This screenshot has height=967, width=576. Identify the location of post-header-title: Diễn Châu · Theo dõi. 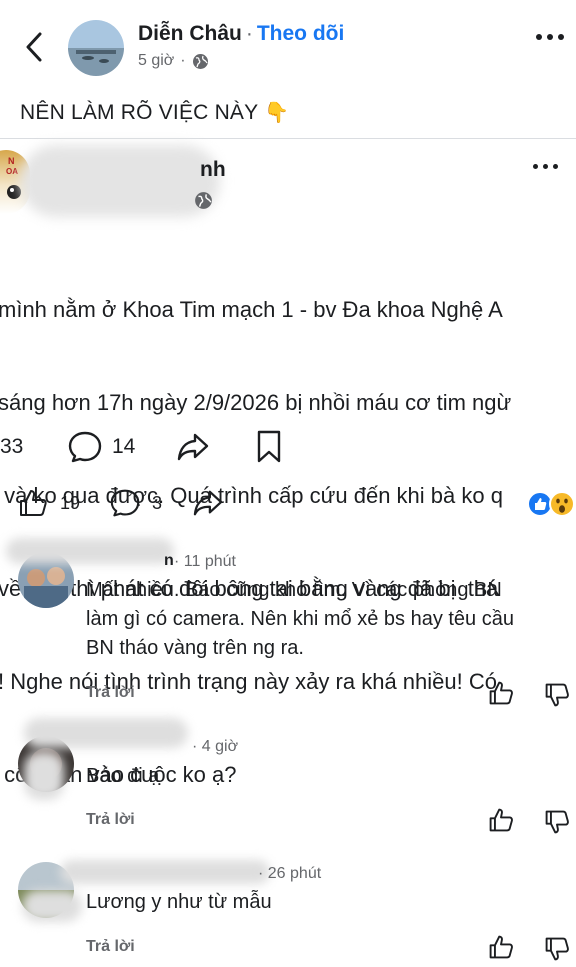
(241, 34).